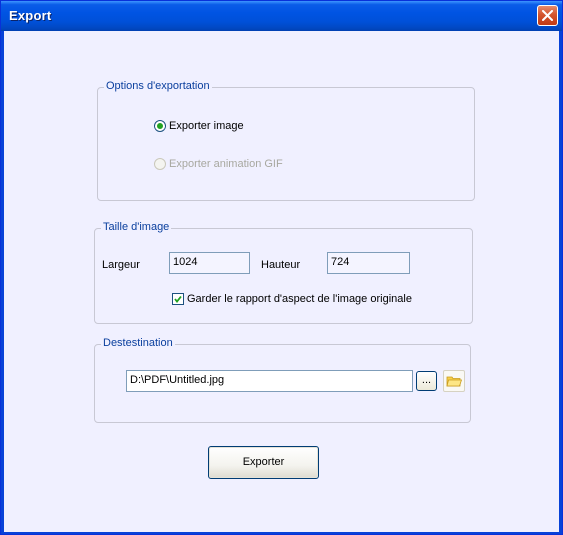  What do you see at coordinates (368, 263) in the screenshot?
I see `height-input: 724` at bounding box center [368, 263].